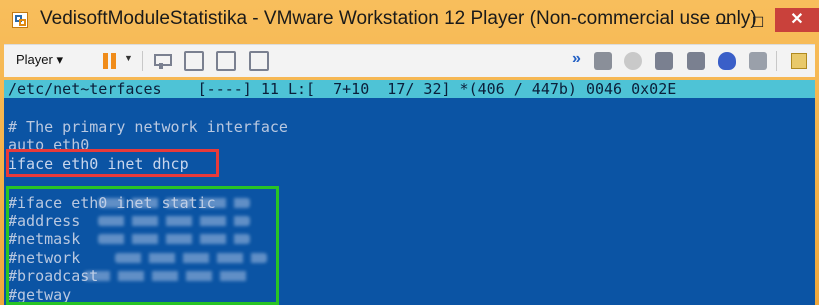 The height and width of the screenshot is (305, 819). I want to click on usb-device-icon, so click(696, 61).